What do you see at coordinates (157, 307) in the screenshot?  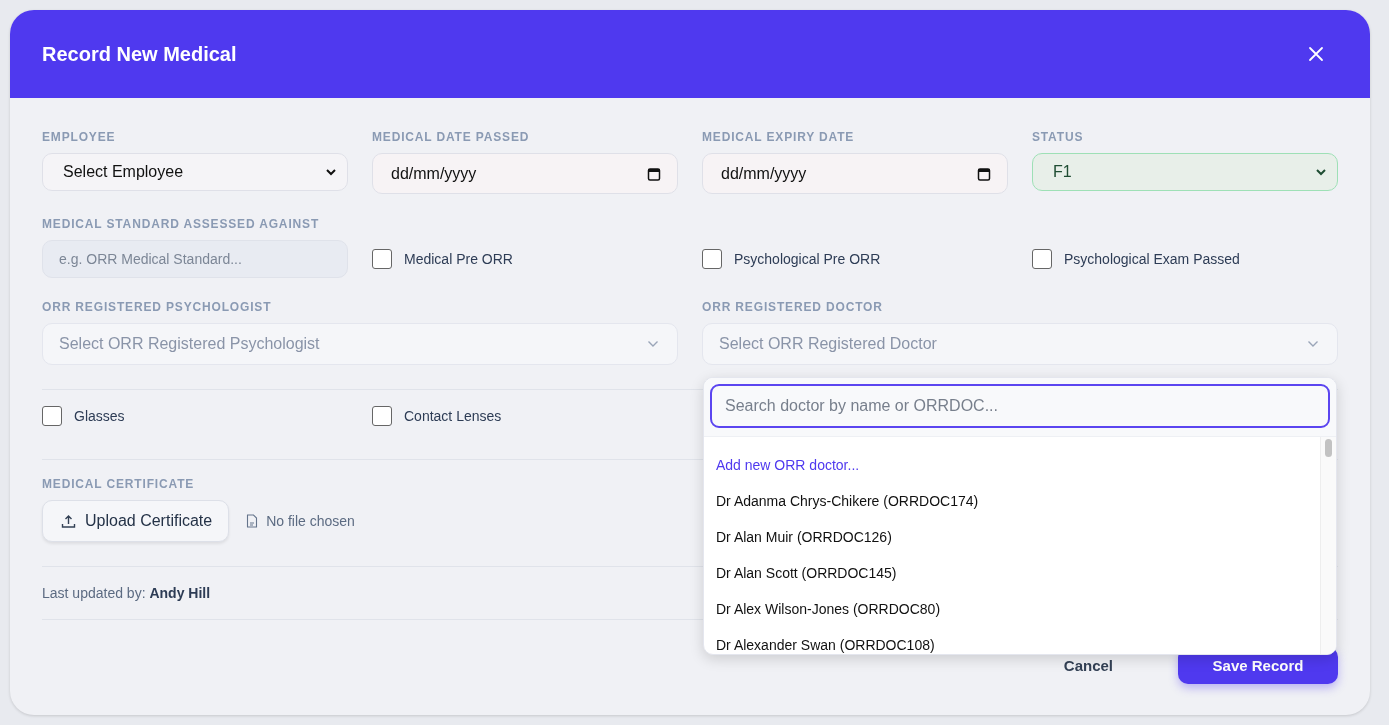 I see `field-label: ORR REGISTERED PSYCHOLOGIST` at bounding box center [157, 307].